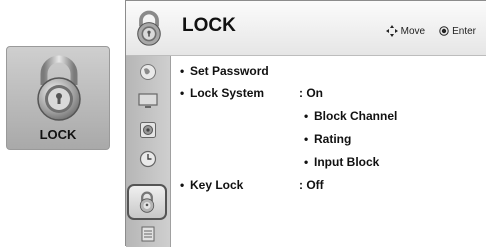  Describe the element at coordinates (311, 93) in the screenshot. I see `lock-system-value: : On` at that location.